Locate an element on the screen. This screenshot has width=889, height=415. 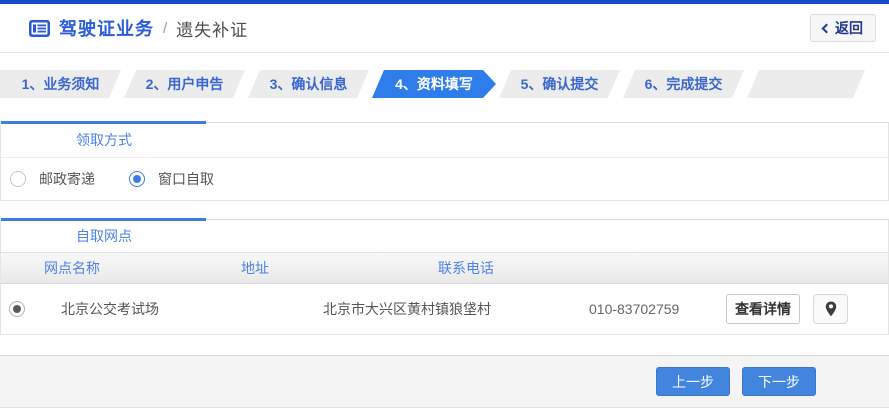
breadcrumb-current: 遗失补证 is located at coordinates (212, 30).